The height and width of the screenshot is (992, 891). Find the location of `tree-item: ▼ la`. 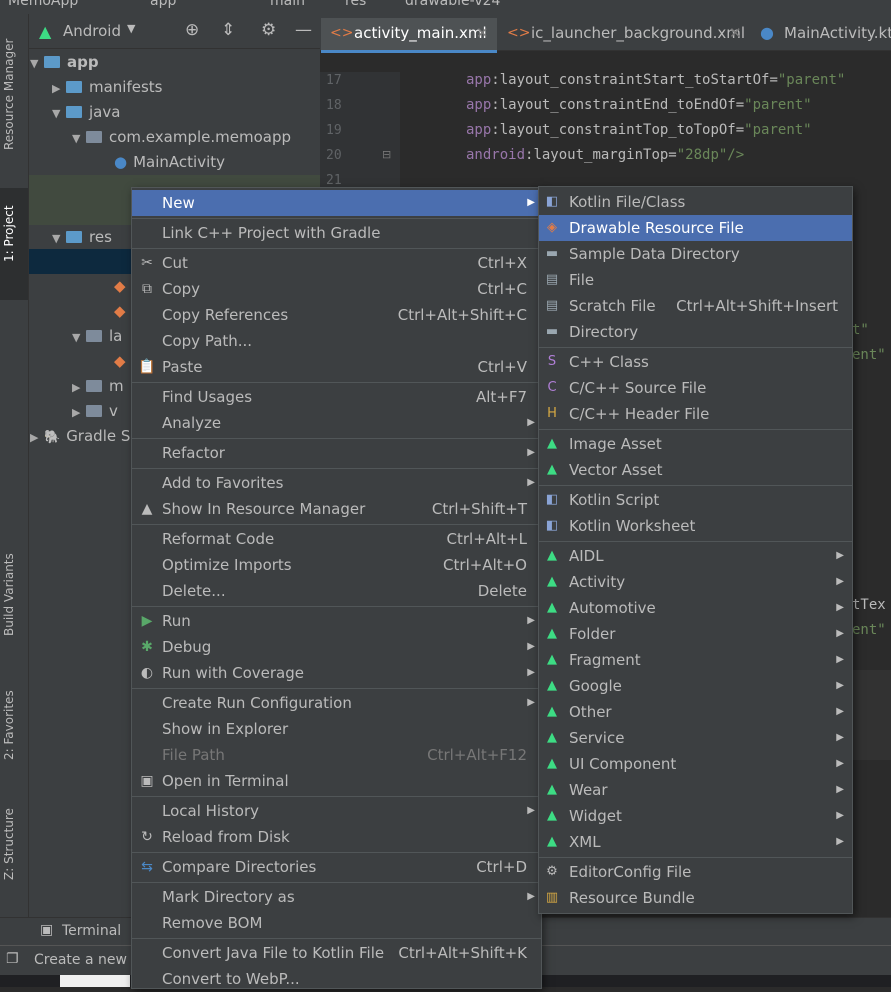

tree-item: ▼ la is located at coordinates (97, 336).